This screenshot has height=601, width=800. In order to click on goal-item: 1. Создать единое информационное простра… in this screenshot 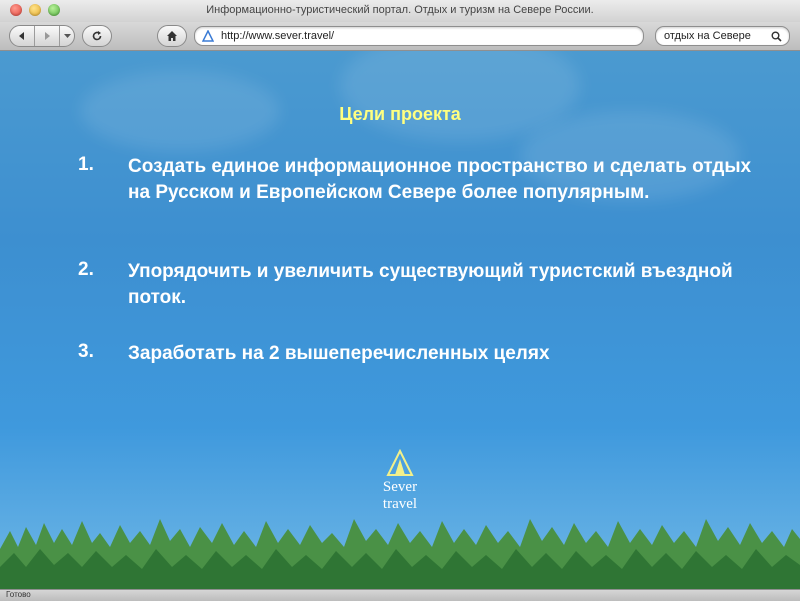, I will do `click(418, 179)`.